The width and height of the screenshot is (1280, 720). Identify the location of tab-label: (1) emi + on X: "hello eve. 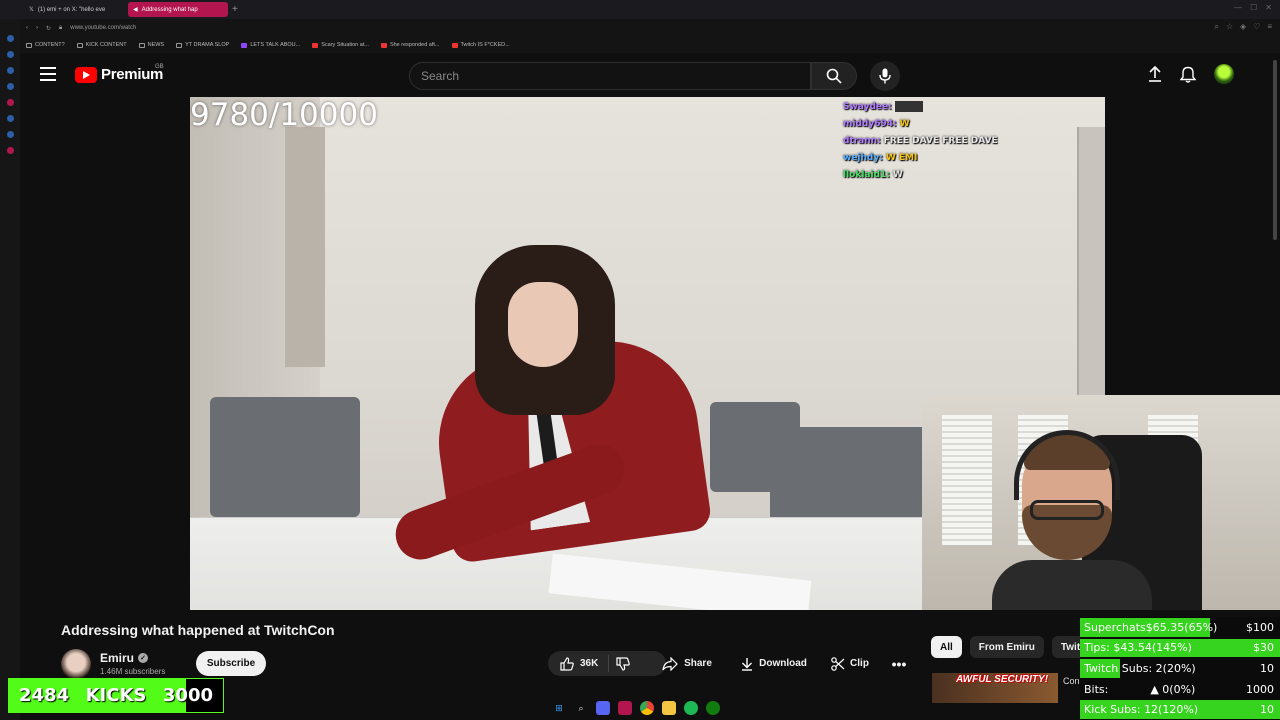
(71, 9).